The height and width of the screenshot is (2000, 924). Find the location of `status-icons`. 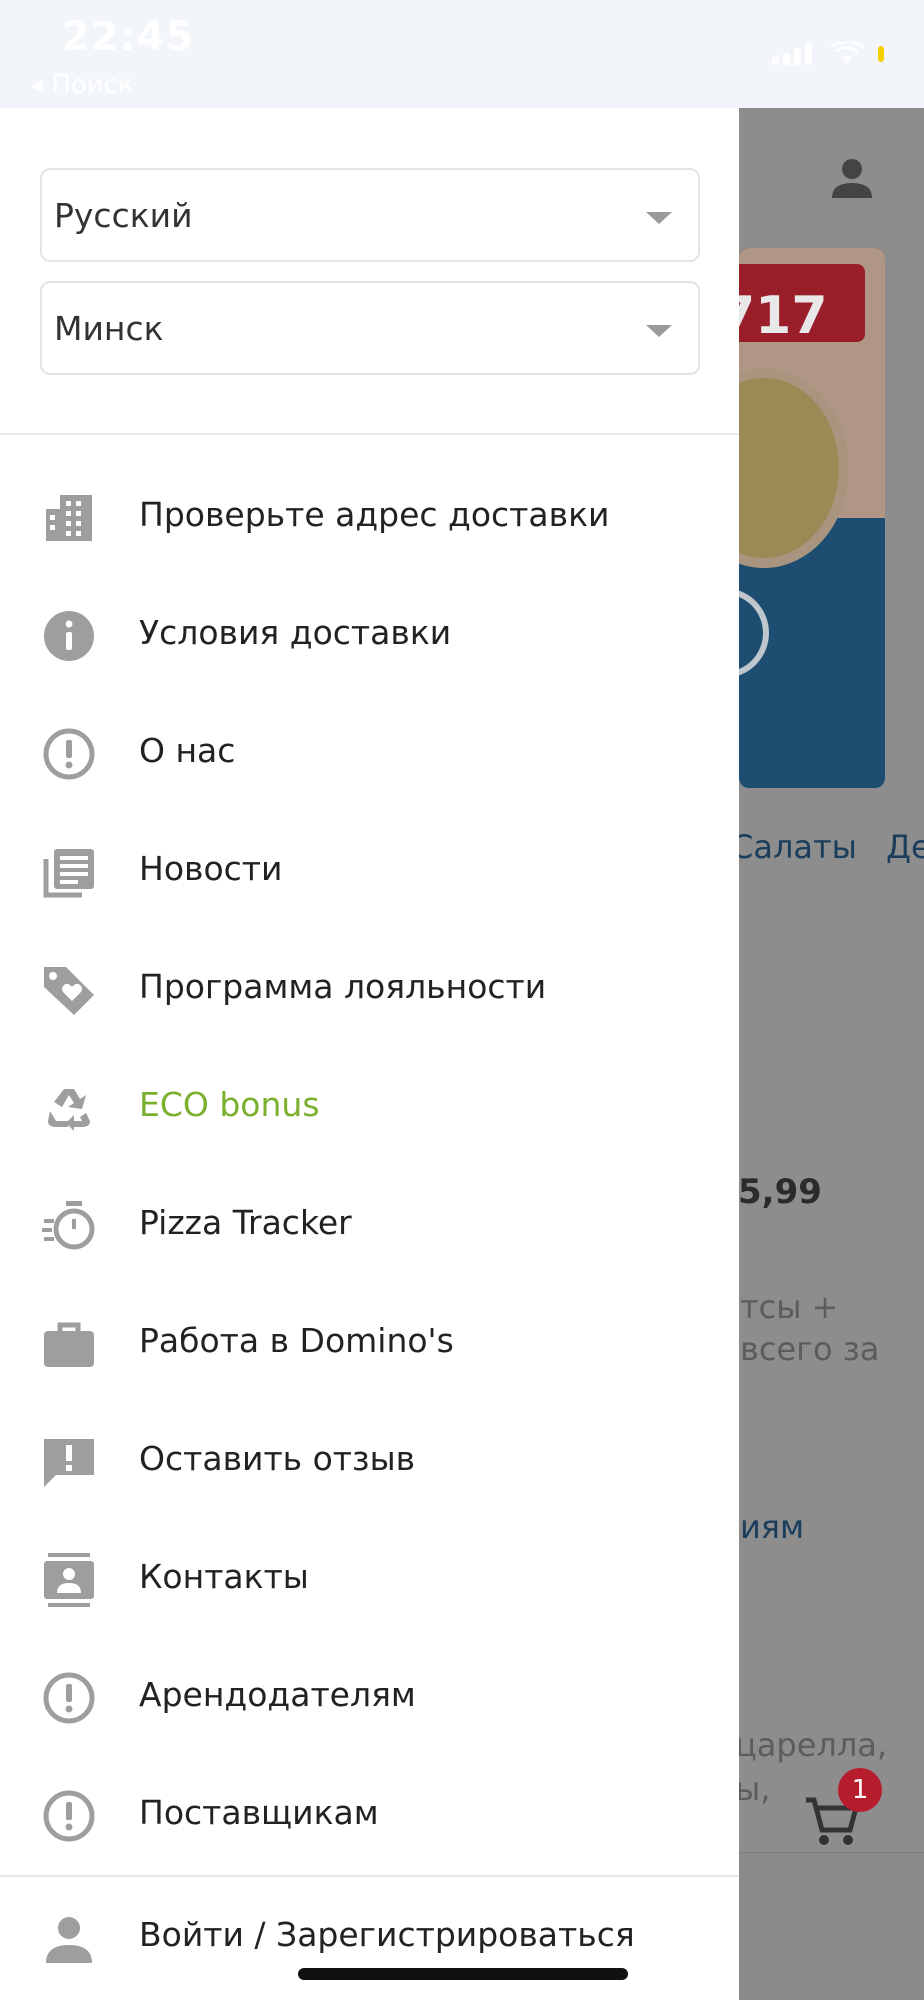

status-icons is located at coordinates (828, 54).